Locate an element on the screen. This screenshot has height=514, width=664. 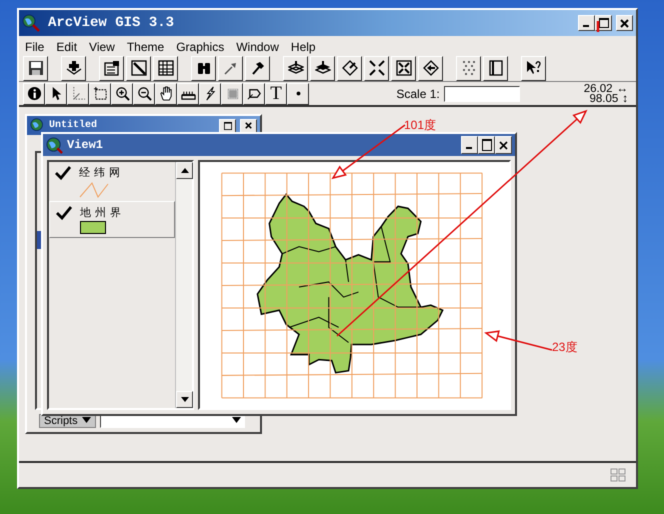
project-title: Untitled is located at coordinates (73, 125).